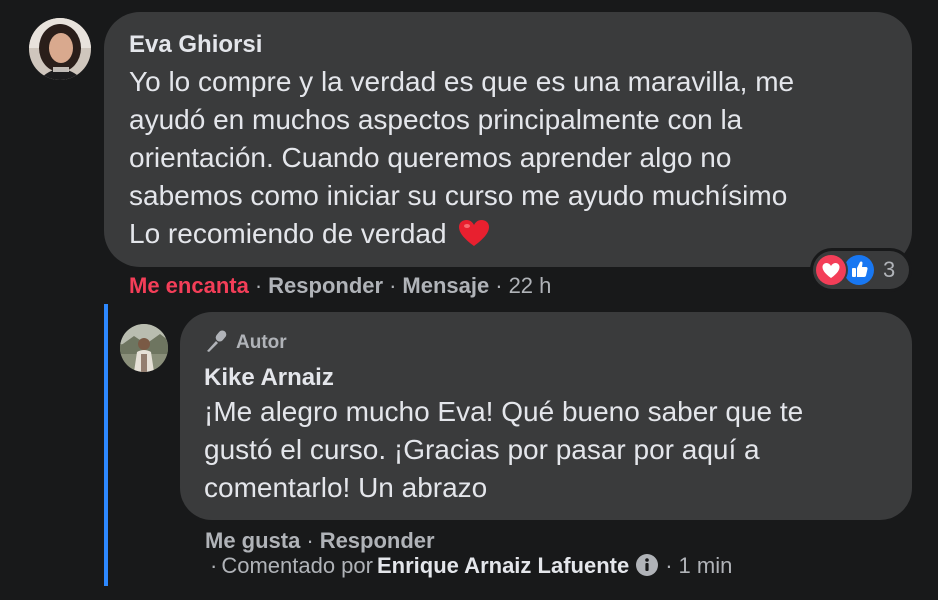 This screenshot has height=600, width=938. Describe the element at coordinates (706, 565) in the screenshot. I see `reply-timestamp: 1 min` at that location.